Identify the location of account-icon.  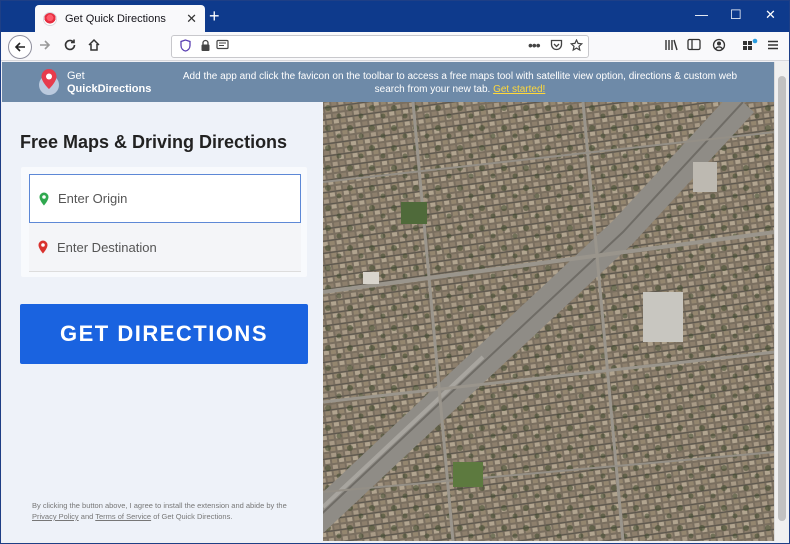
(719, 46).